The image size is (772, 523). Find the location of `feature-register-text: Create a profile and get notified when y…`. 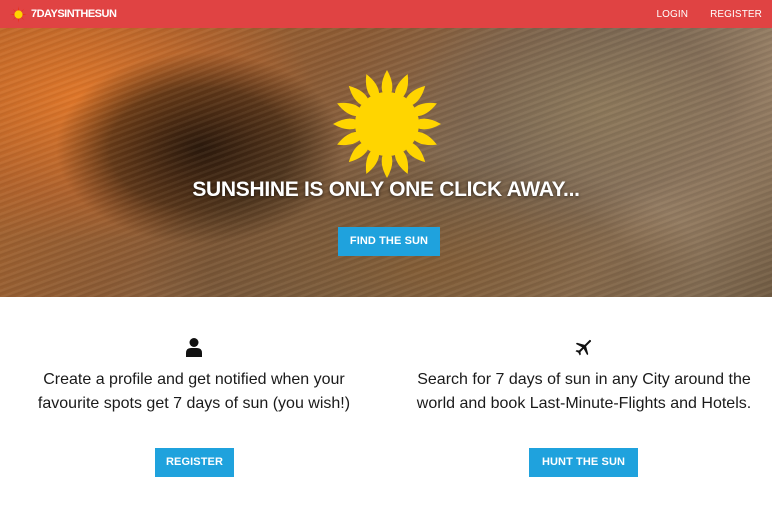

feature-register-text: Create a profile and get notified when y… is located at coordinates (194, 391).